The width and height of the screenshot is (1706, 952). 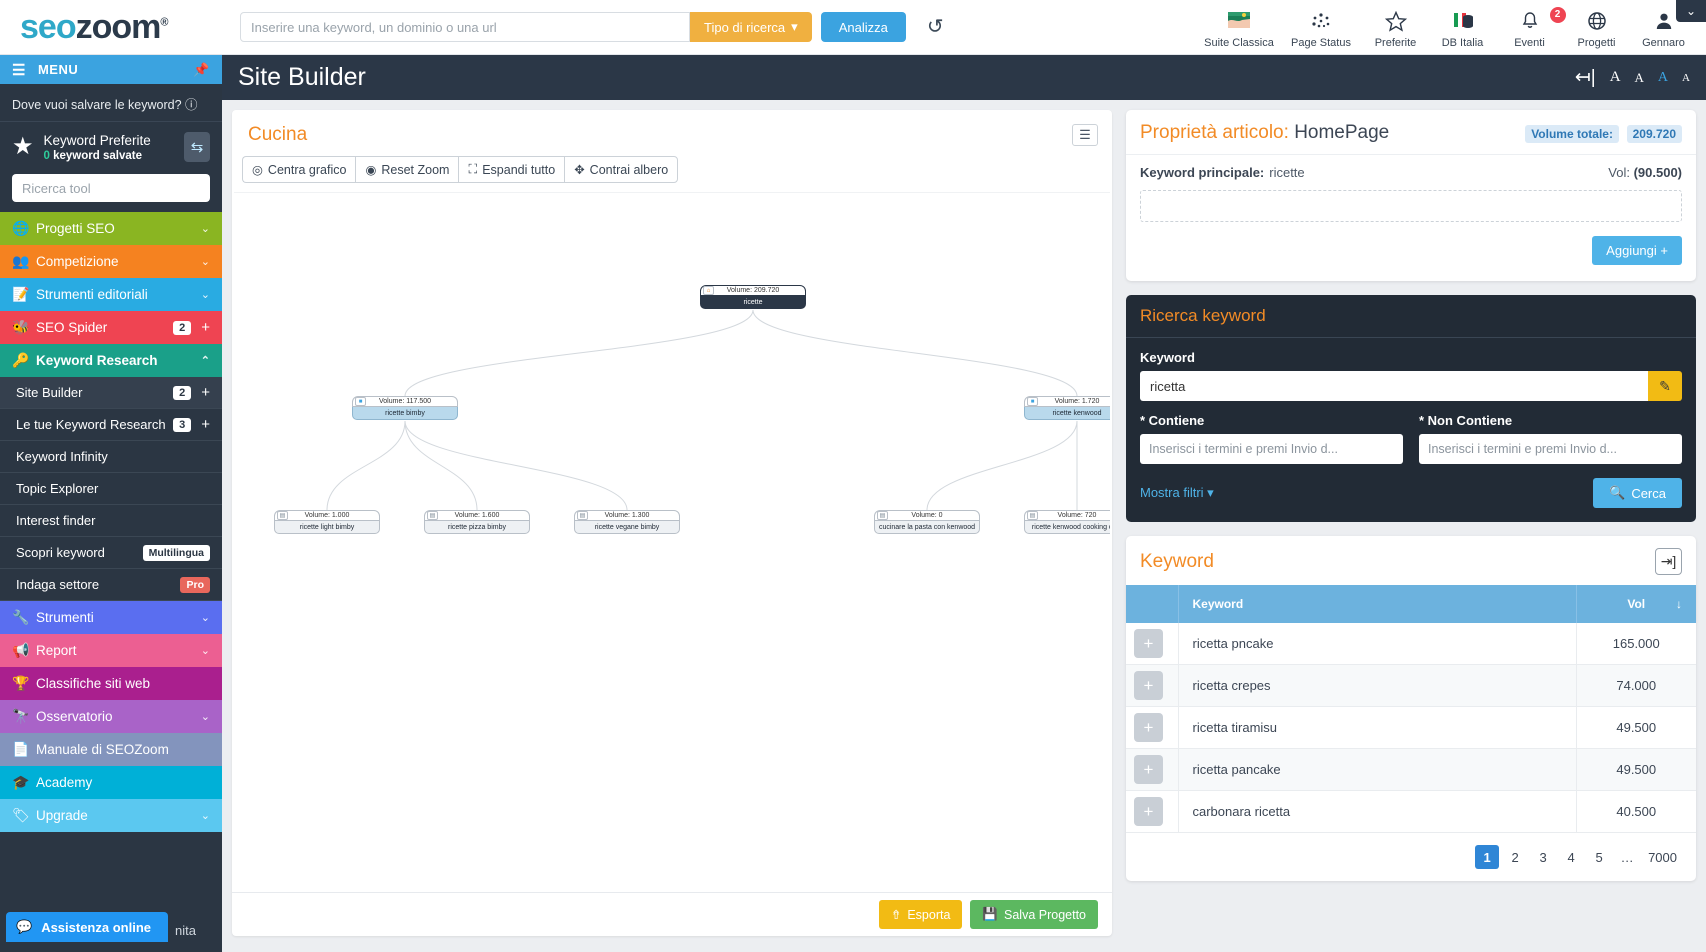 I want to click on pencil-icon: ✎, so click(x=1665, y=386).